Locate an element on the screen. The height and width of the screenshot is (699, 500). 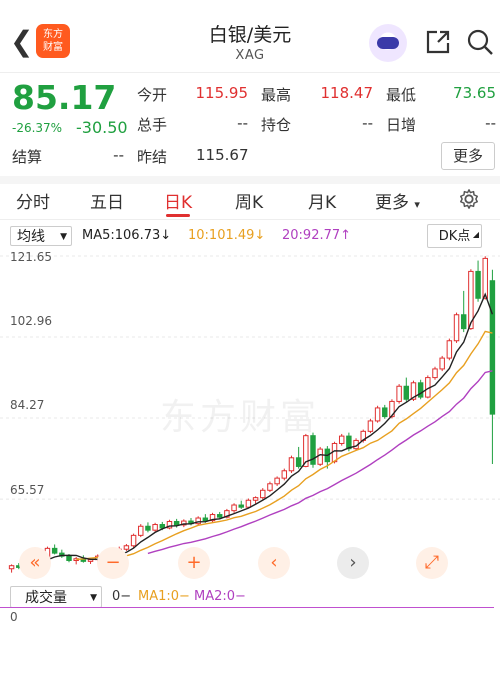
volume-panel is located at coordinates (250, 652).